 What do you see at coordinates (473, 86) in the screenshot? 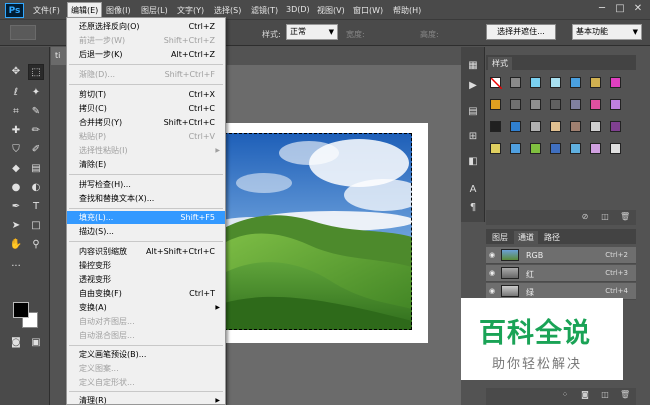
I see `actions-panel-icon: ▶` at bounding box center [473, 86].